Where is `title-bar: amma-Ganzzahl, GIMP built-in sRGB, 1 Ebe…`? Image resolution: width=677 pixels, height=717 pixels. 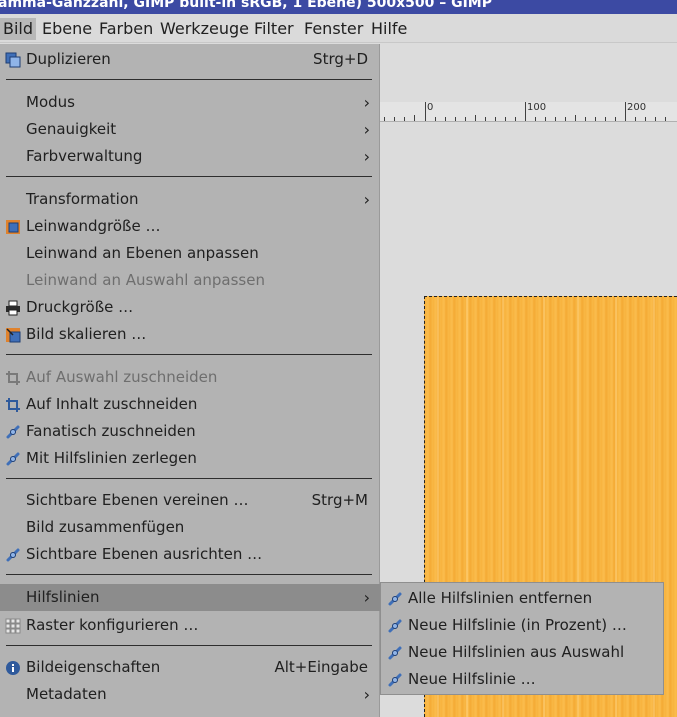 title-bar: amma-Ganzzahl, GIMP built-in sRGB, 1 Ebe… is located at coordinates (338, 7).